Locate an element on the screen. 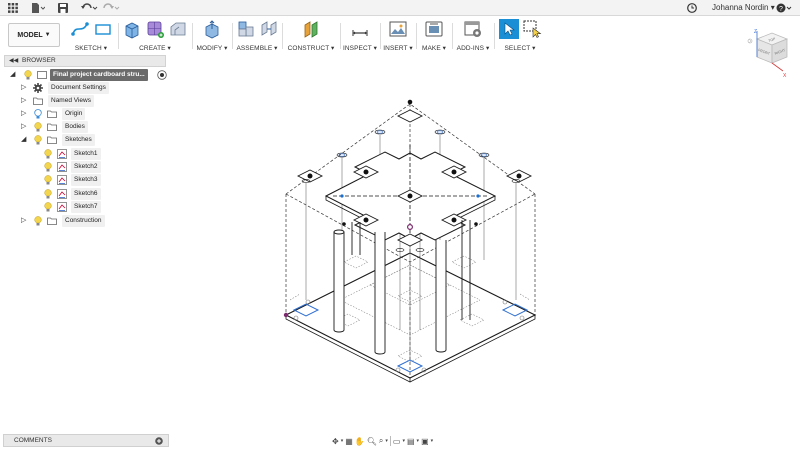 Image resolution: width=800 pixels, height=450 pixels. navigation-bar: ✥ ▾ ▦ ✋ 🔍︎ ⌕ ▾ ▭ ▾ ▤ ▾ ▣ ▾ is located at coordinates (383, 441).